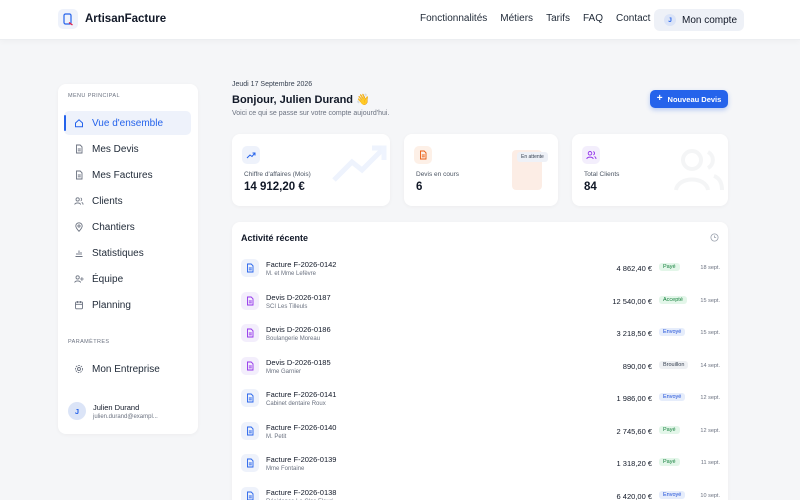 The height and width of the screenshot is (500, 800). I want to click on sidebar-item-chantiers: Chantiers, so click(127, 227).